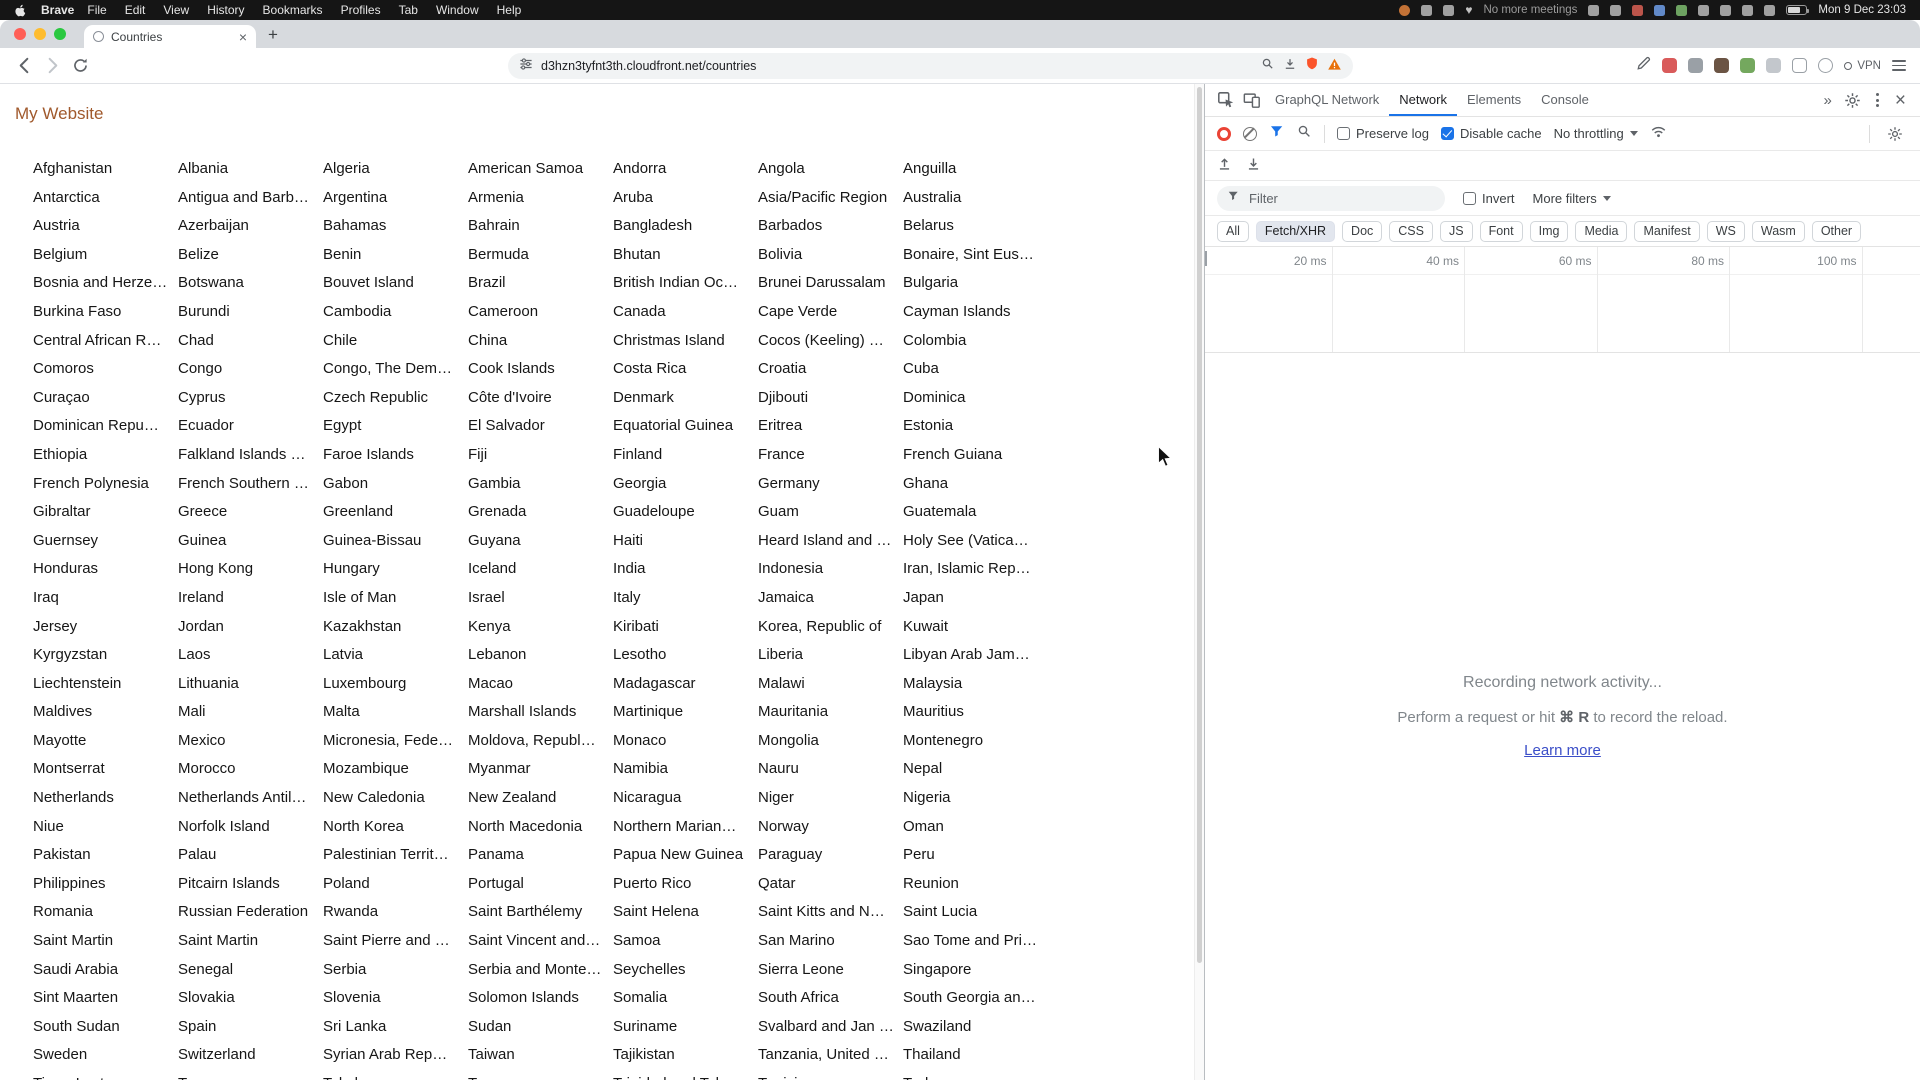 This screenshot has width=1920, height=1080. What do you see at coordinates (497, 655) in the screenshot?
I see `country-item: Lebanon` at bounding box center [497, 655].